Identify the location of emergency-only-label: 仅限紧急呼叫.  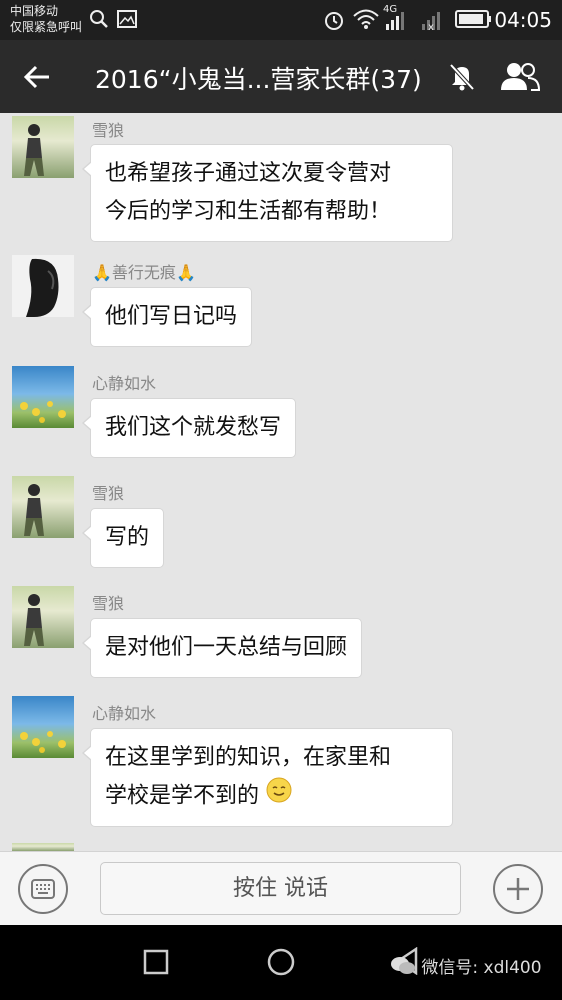
(46, 27).